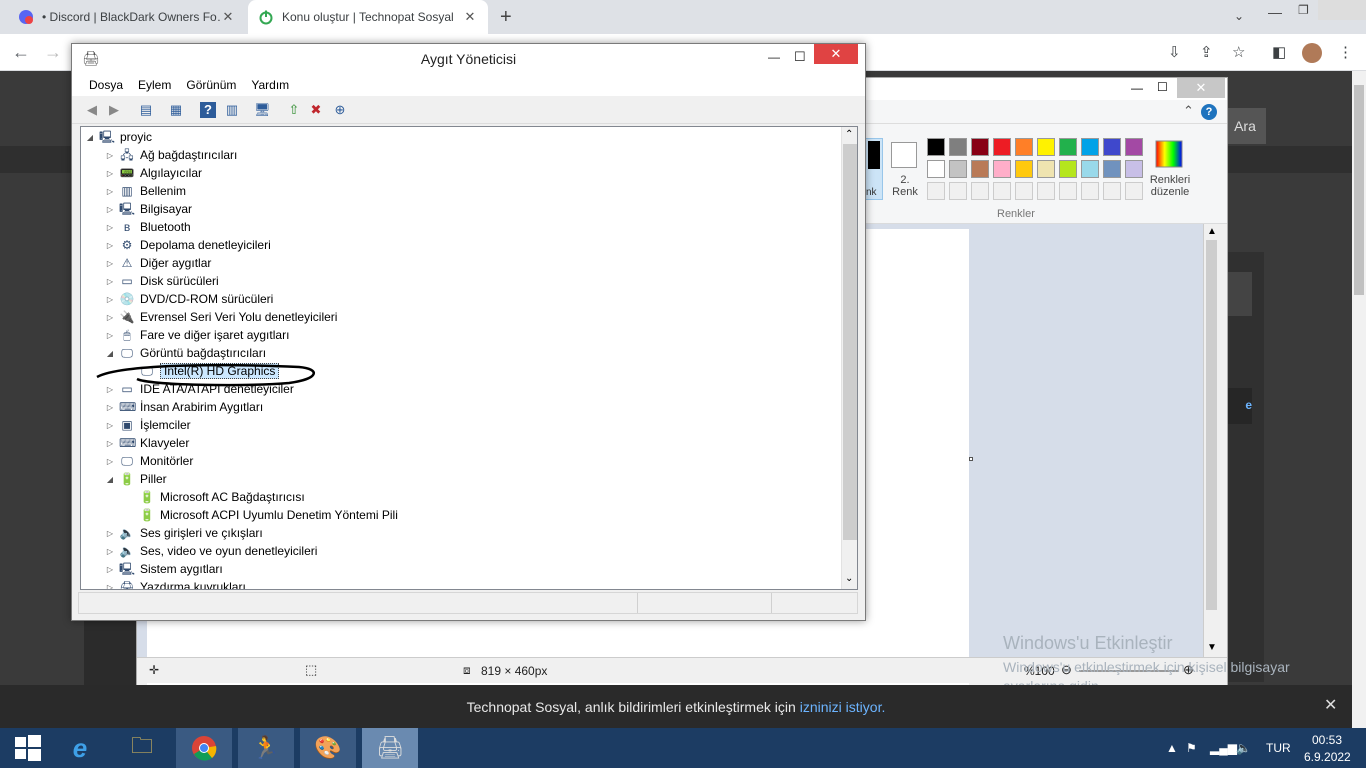 The height and width of the screenshot is (768, 1366). Describe the element at coordinates (1312, 53) in the screenshot. I see `profile-avatar` at that location.